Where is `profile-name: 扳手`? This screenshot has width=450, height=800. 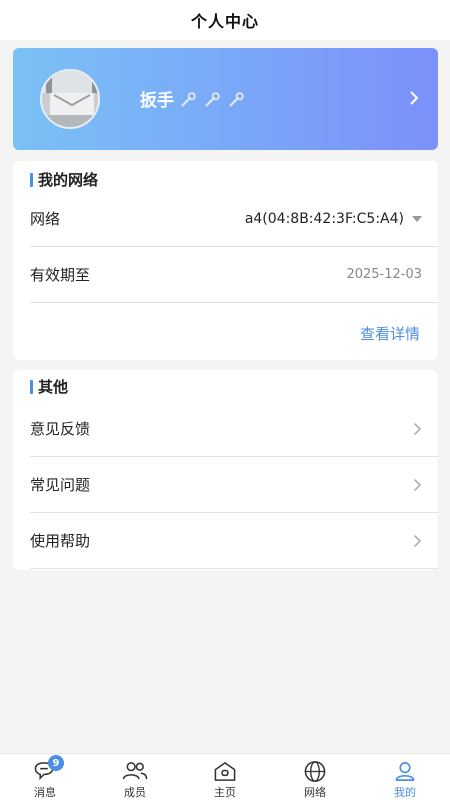
profile-name: 扳手 is located at coordinates (193, 98).